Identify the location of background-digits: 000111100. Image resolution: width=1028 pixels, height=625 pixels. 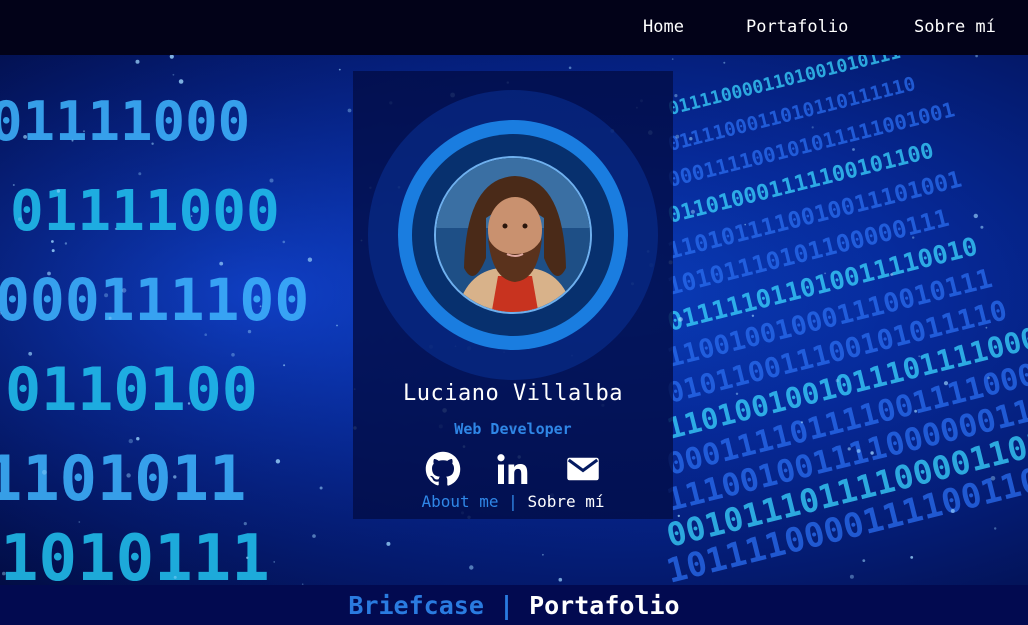
(154, 300).